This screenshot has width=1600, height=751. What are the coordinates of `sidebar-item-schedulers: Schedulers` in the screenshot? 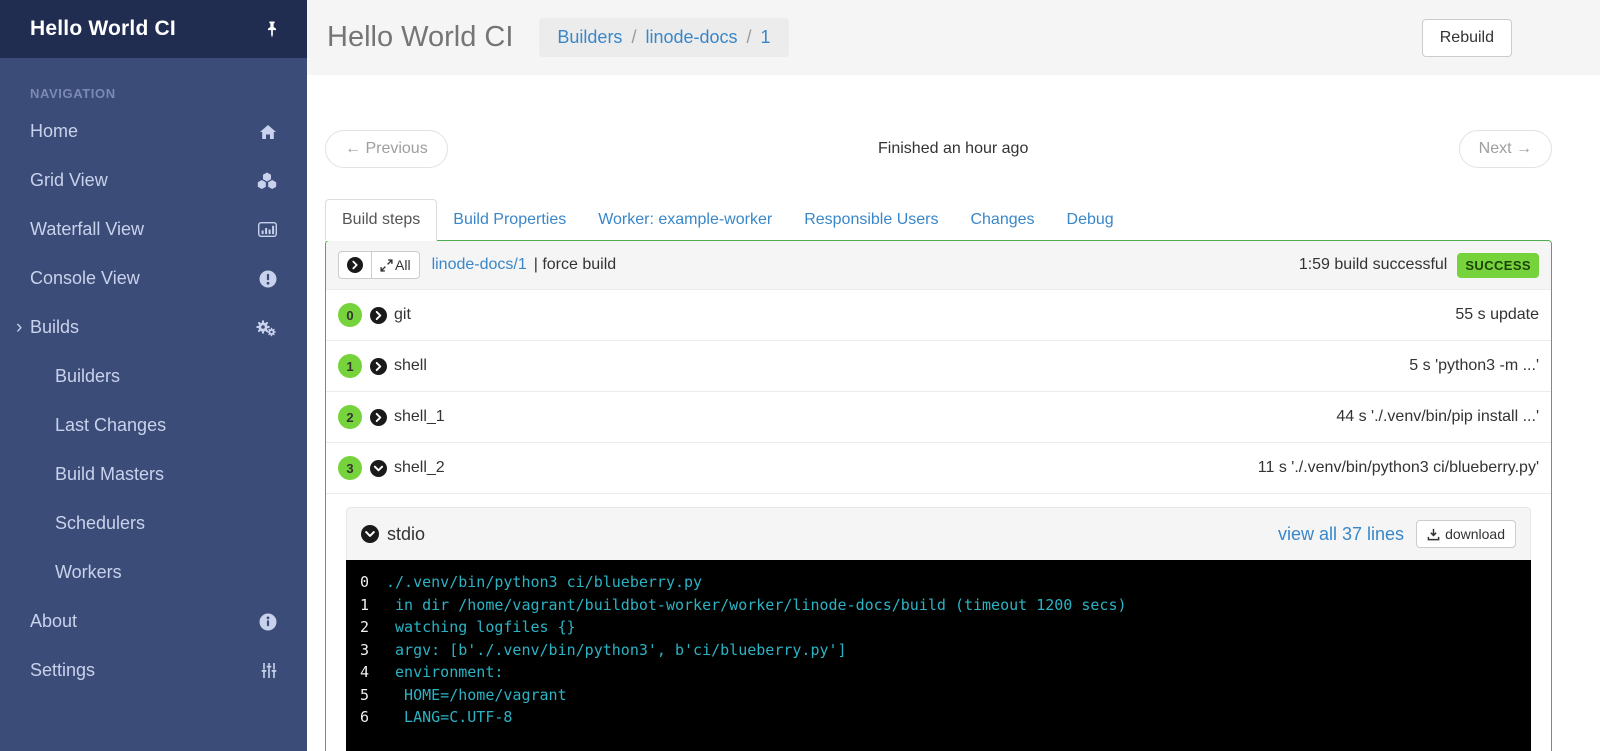 It's located at (153, 523).